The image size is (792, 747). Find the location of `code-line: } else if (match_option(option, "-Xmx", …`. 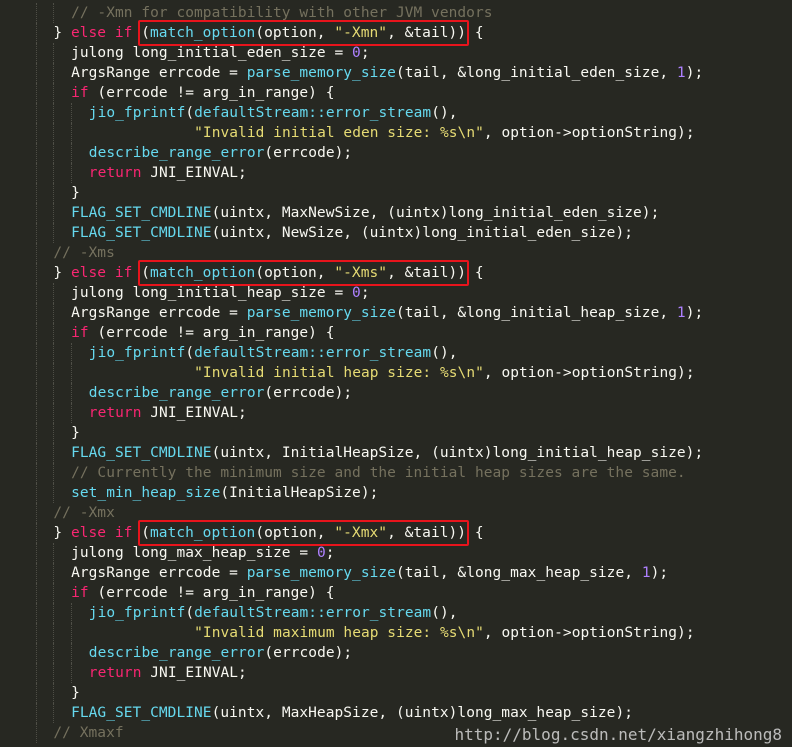

code-line: } else if (match_option(option, "-Xmx", … is located at coordinates (259, 533).